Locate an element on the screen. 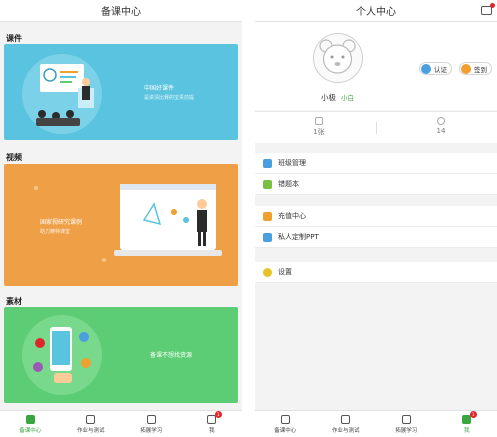 The width and height of the screenshot is (497, 437). unread-dot is located at coordinates (492, 5).